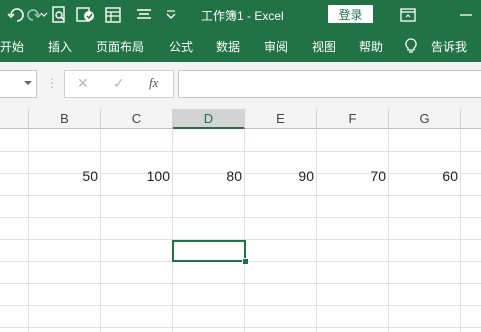 Image resolution: width=481 pixels, height=332 pixels. I want to click on lightbulb-icon, so click(411, 48).